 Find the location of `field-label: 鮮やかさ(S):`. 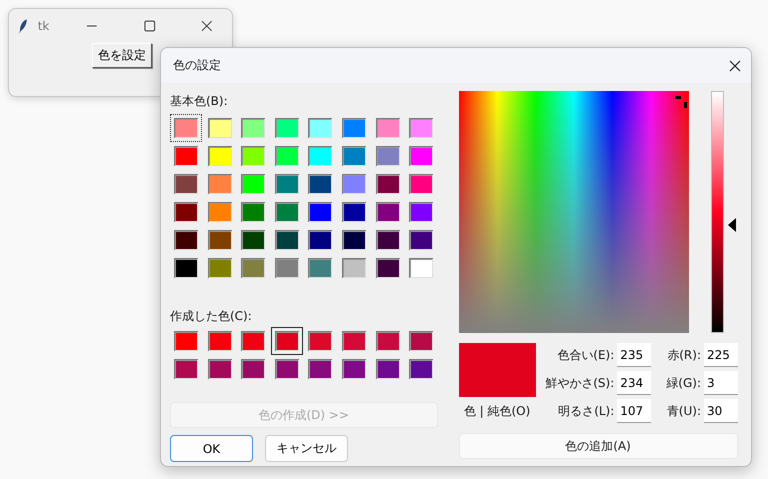

field-label: 鮮やかさ(S): is located at coordinates (579, 383).